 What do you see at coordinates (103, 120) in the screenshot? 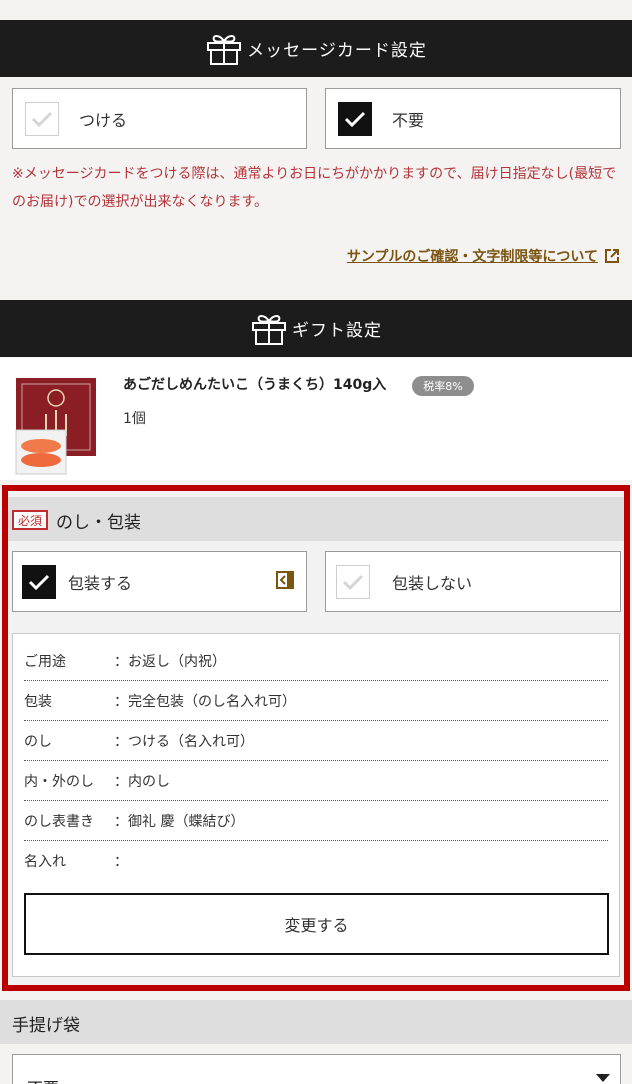
I see `message-card-attach-label: つける` at bounding box center [103, 120].